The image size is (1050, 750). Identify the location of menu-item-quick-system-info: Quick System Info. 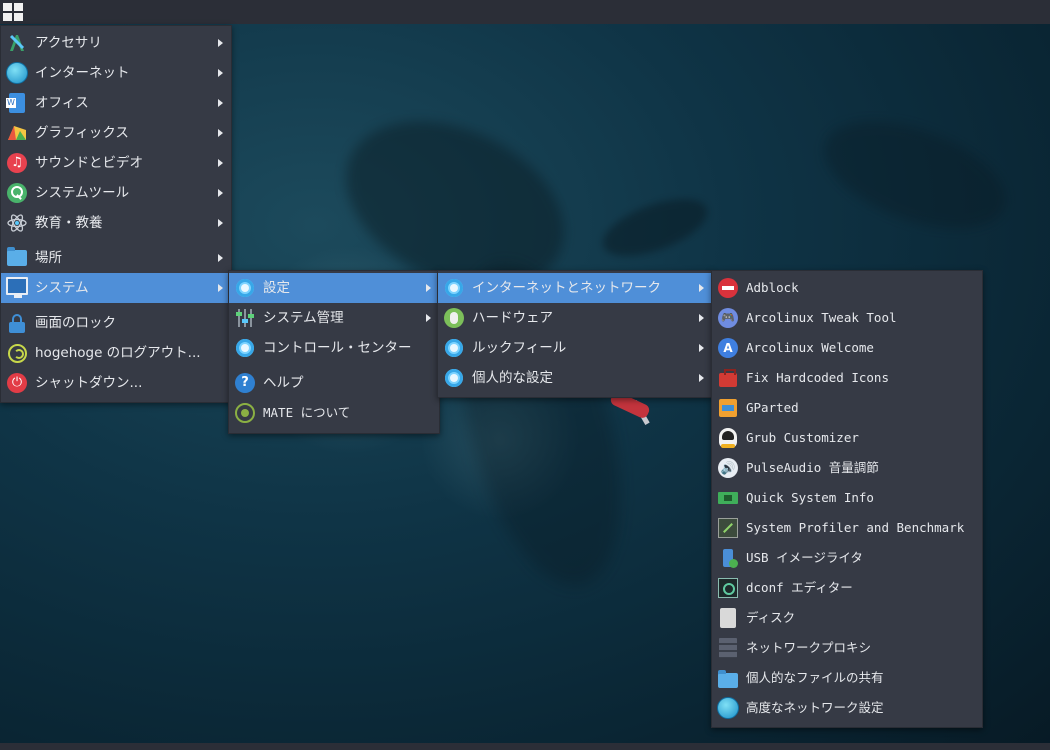
(847, 498).